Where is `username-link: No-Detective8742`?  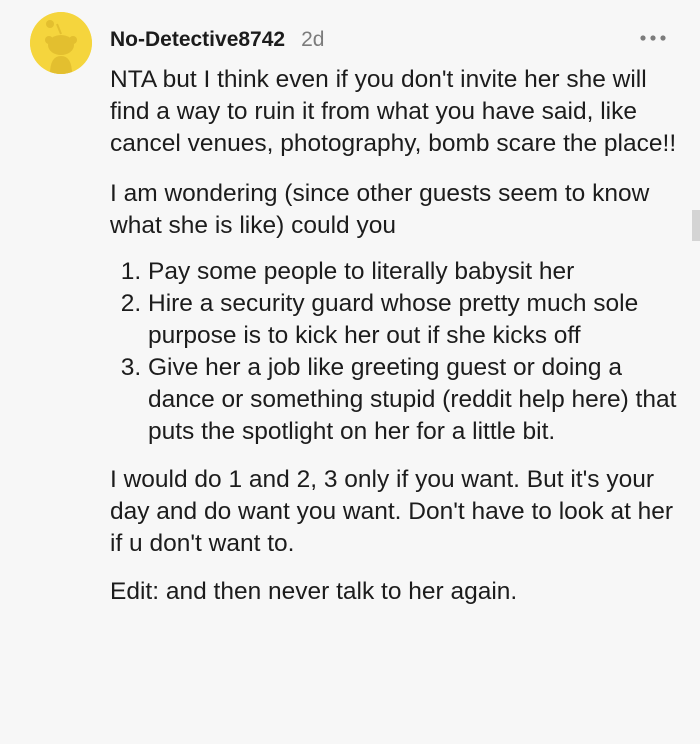
username-link: No-Detective8742 is located at coordinates (197, 40).